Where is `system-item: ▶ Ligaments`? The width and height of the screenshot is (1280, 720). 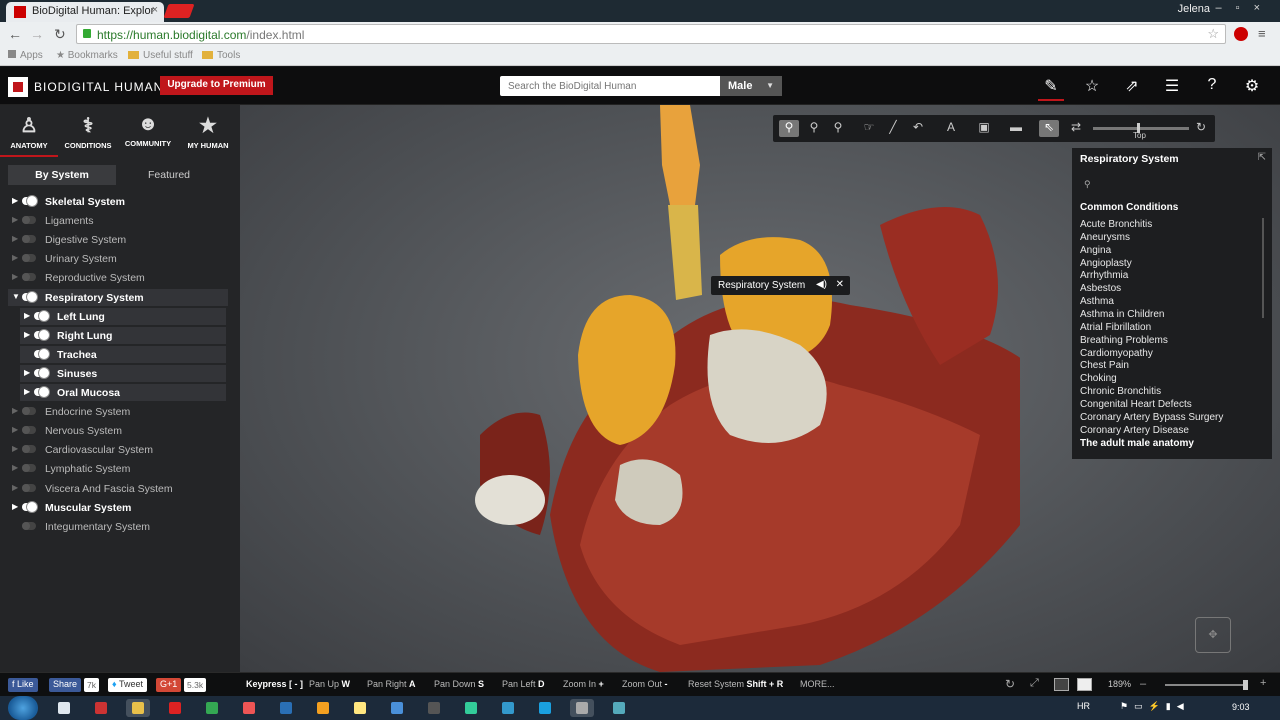 system-item: ▶ Ligaments is located at coordinates (118, 220).